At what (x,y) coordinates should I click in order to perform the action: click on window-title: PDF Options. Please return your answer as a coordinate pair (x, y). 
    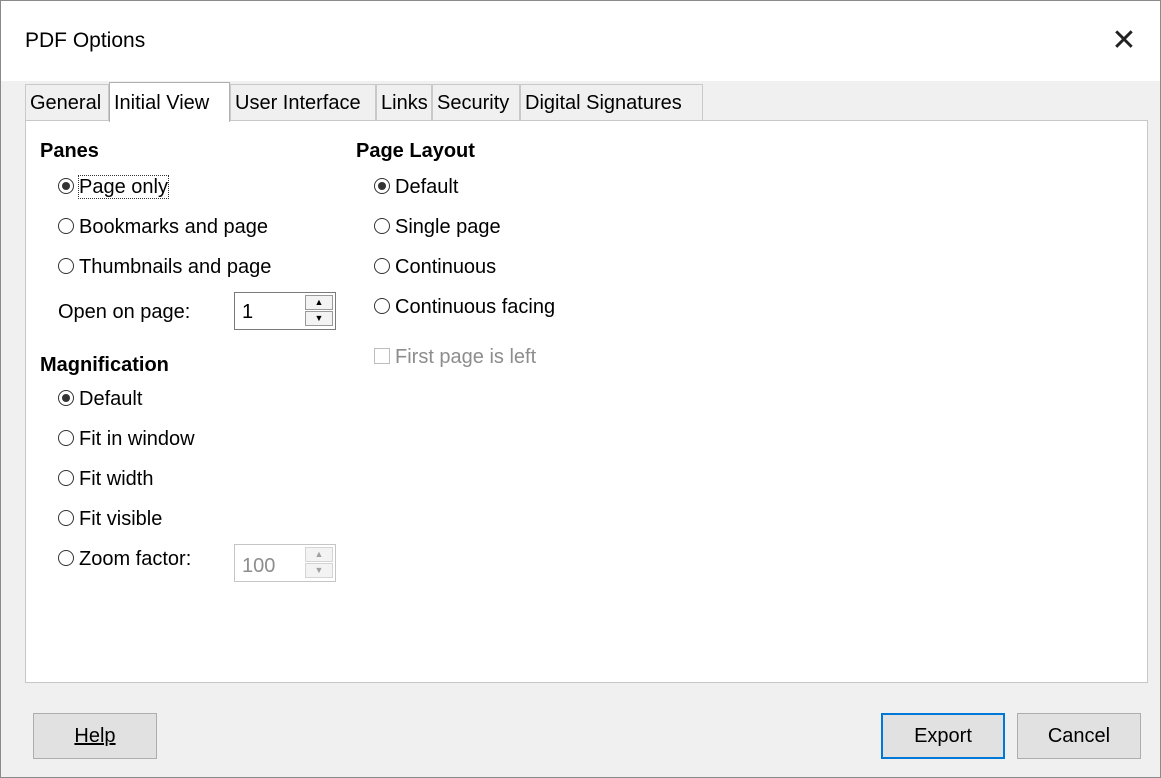
    Looking at the image, I should click on (85, 40).